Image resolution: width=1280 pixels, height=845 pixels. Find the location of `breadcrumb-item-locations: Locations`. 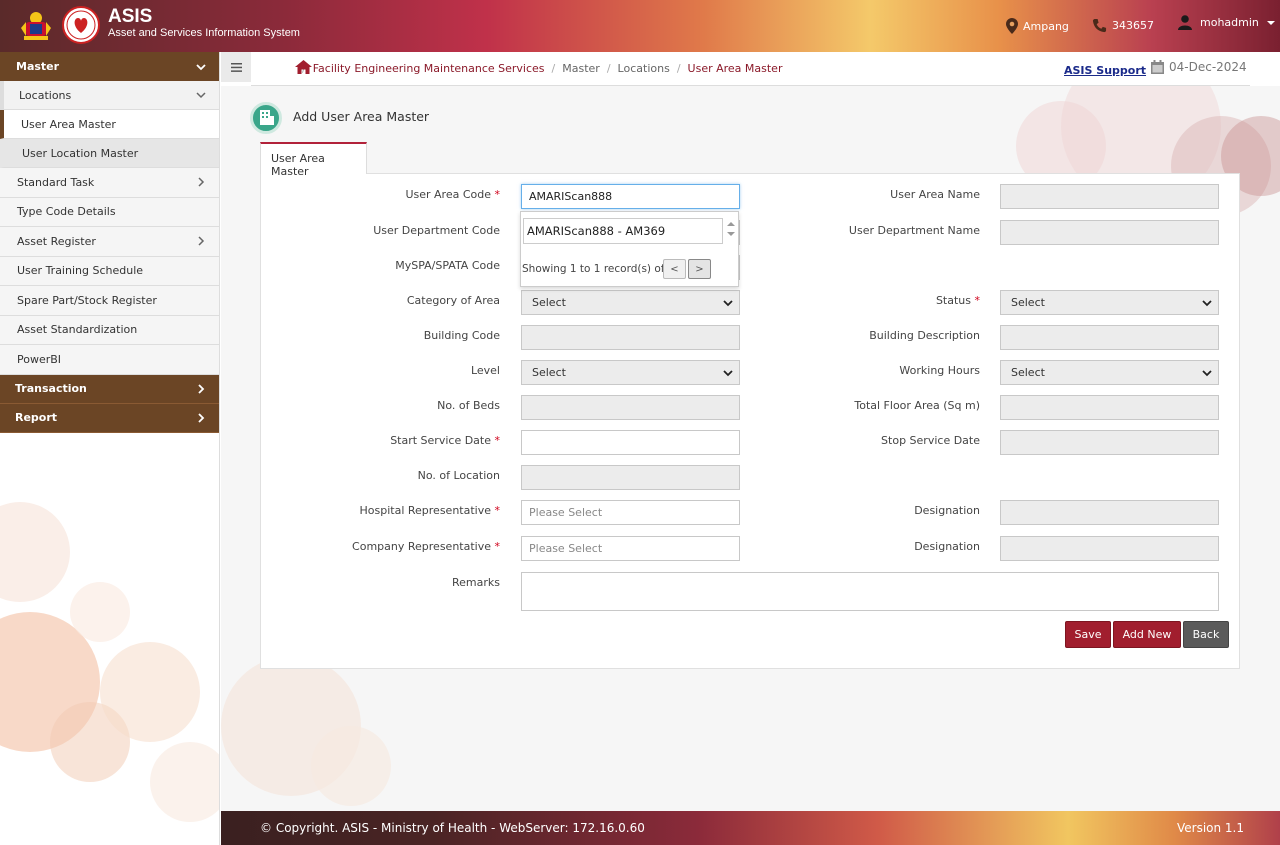

breadcrumb-item-locations: Locations is located at coordinates (644, 68).